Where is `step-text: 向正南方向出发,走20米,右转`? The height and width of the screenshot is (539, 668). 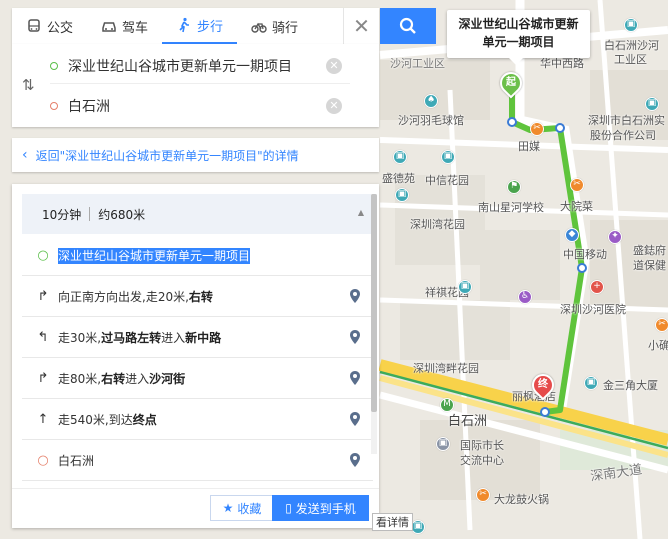 step-text: 向正南方向出发,走20米,右转 is located at coordinates (135, 296).